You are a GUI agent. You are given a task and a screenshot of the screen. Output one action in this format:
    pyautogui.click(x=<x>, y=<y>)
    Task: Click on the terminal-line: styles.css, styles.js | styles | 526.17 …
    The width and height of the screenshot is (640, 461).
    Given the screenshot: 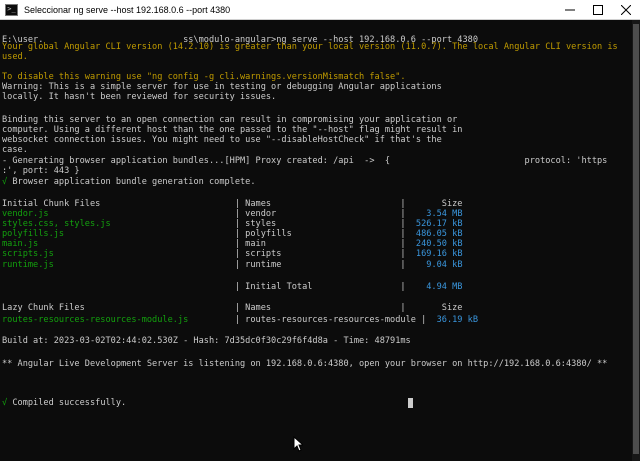 What is the action you would take?
    pyautogui.click(x=232, y=224)
    